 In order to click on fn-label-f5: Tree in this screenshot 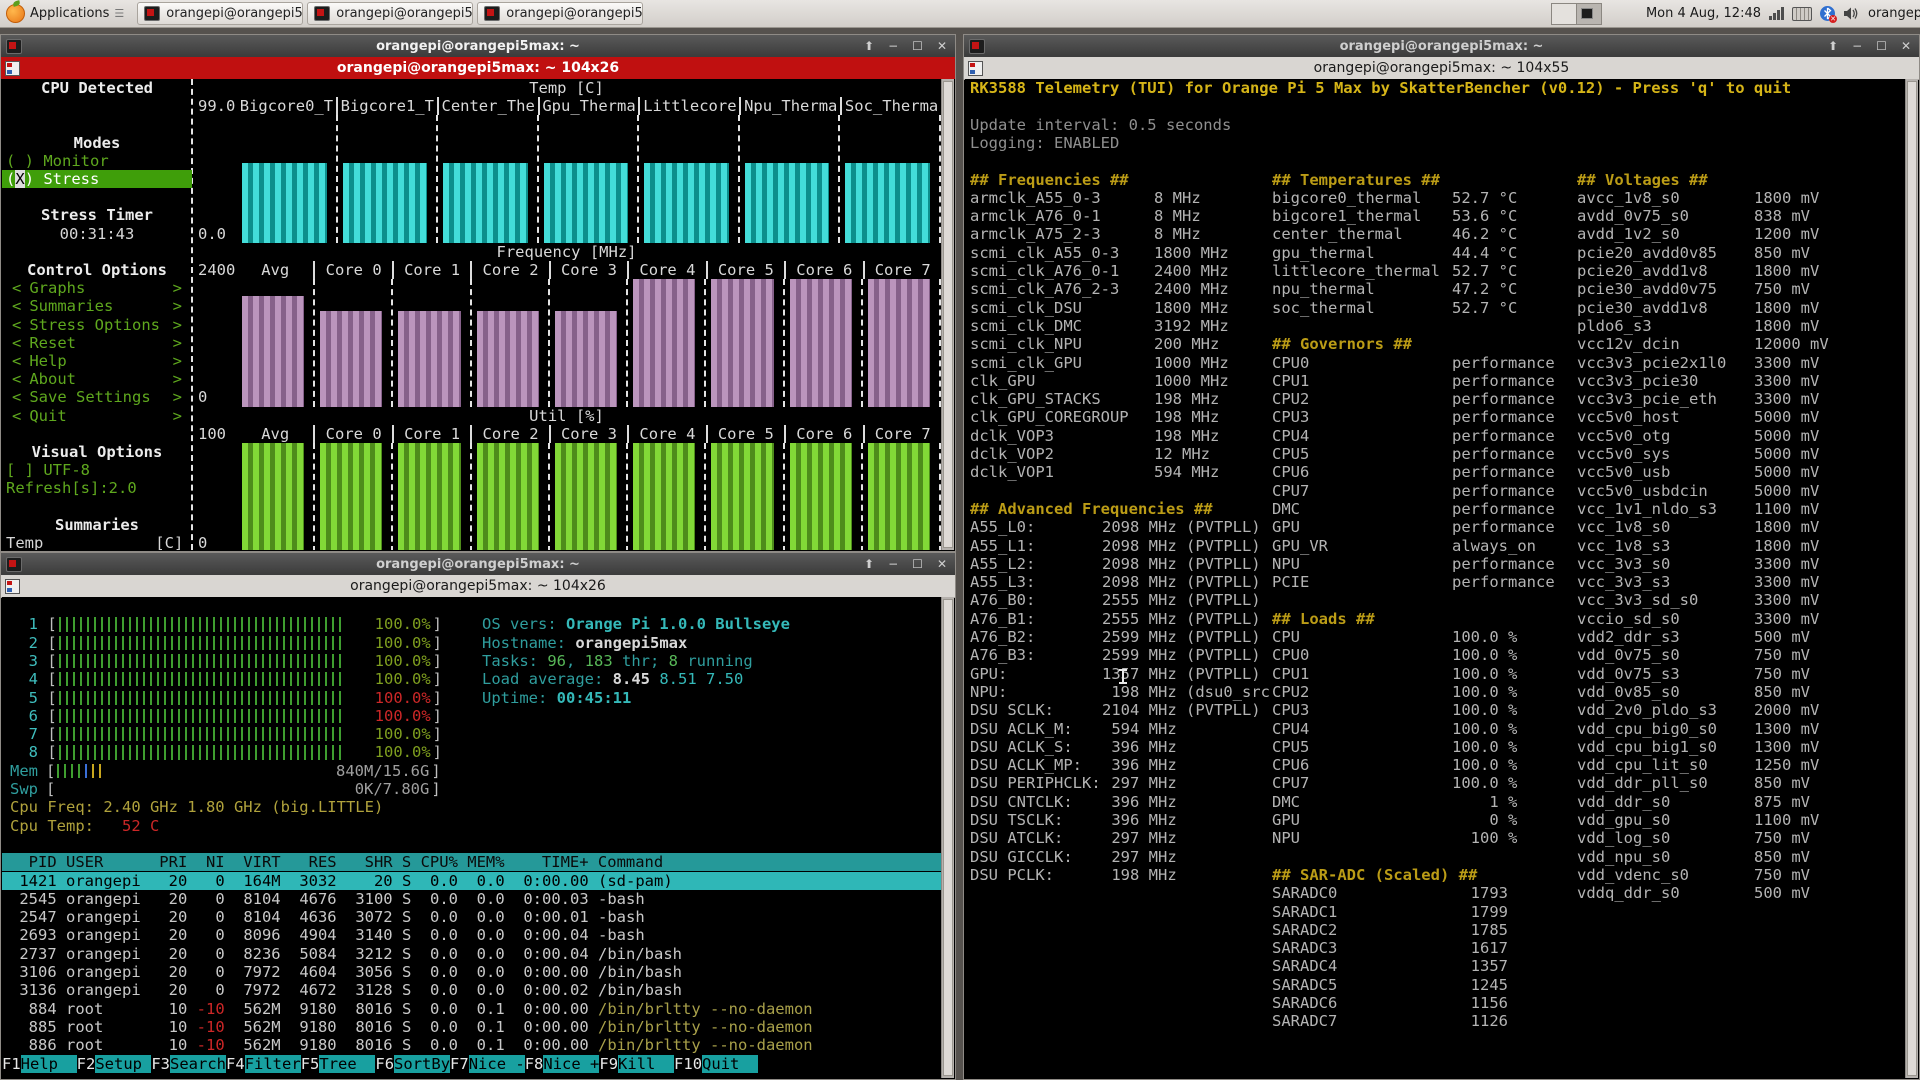, I will do `click(347, 1063)`.